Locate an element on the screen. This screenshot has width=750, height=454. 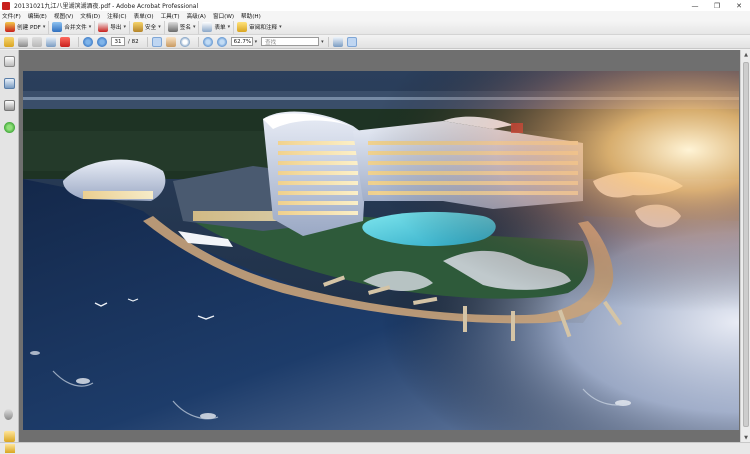
review-comment-icon is located at coordinates (242, 27).